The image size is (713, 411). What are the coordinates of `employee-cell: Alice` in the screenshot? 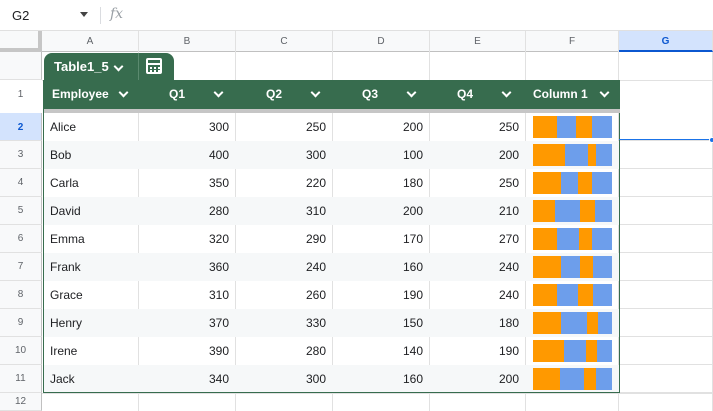 It's located at (91, 127).